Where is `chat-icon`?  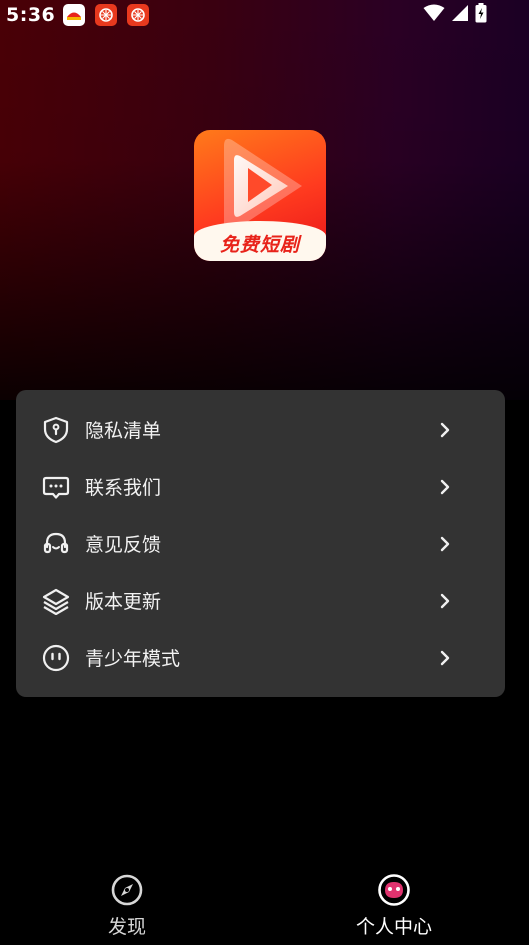 chat-icon is located at coordinates (56, 487).